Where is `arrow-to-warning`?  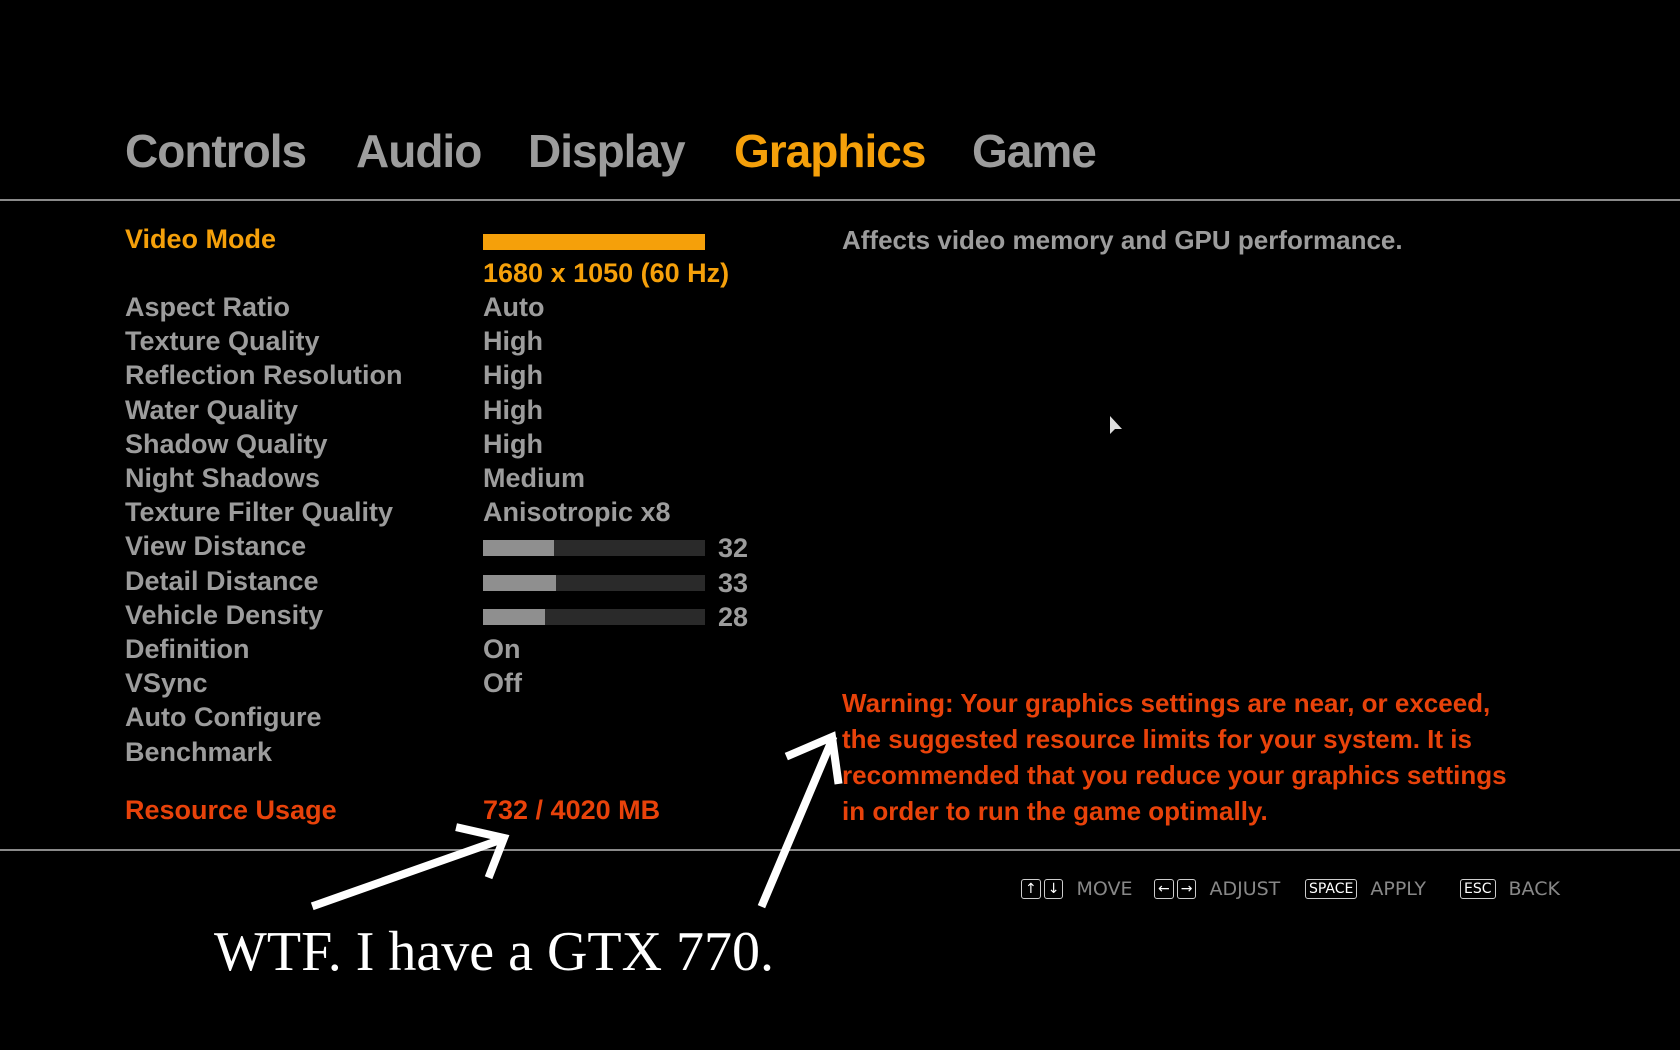 arrow-to-warning is located at coordinates (797, 821).